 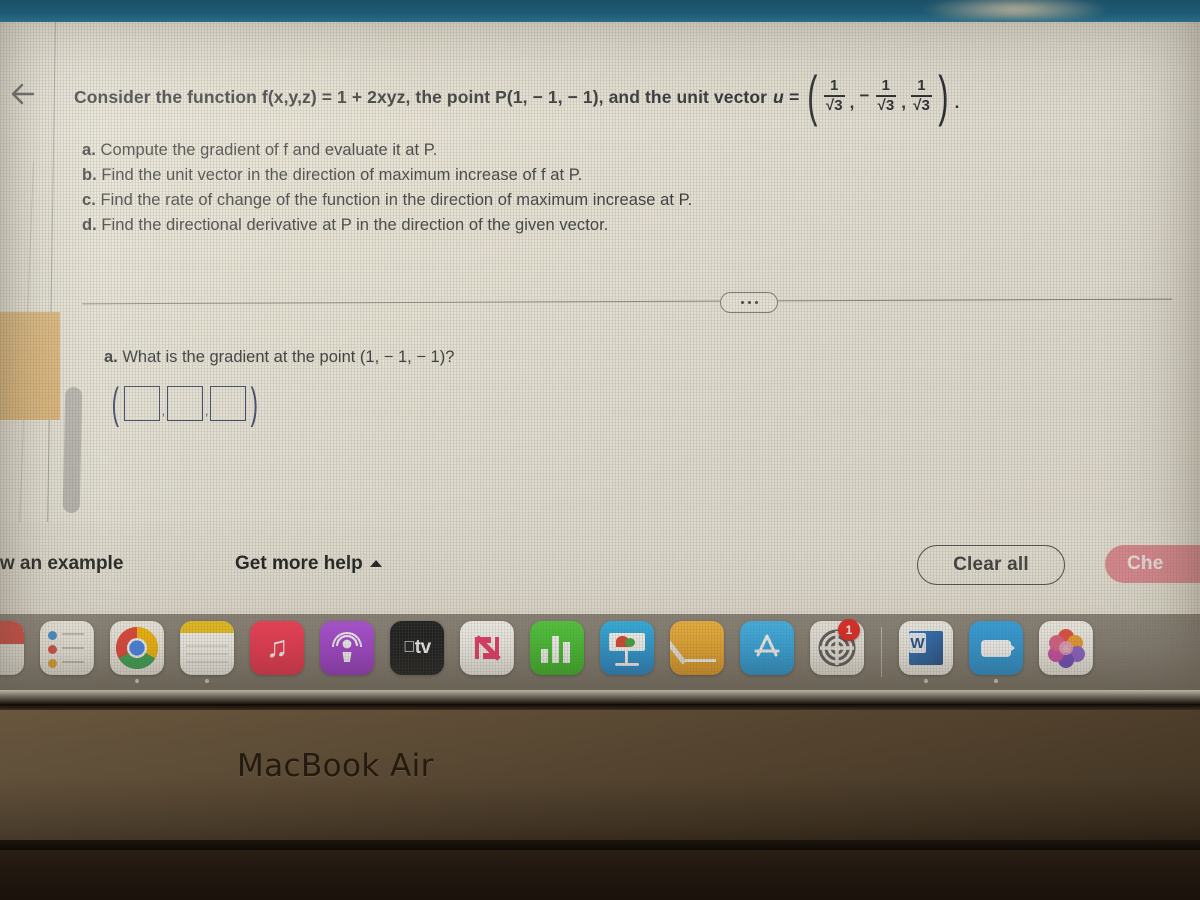 What do you see at coordinates (1066, 648) in the screenshot?
I see `photos-icon` at bounding box center [1066, 648].